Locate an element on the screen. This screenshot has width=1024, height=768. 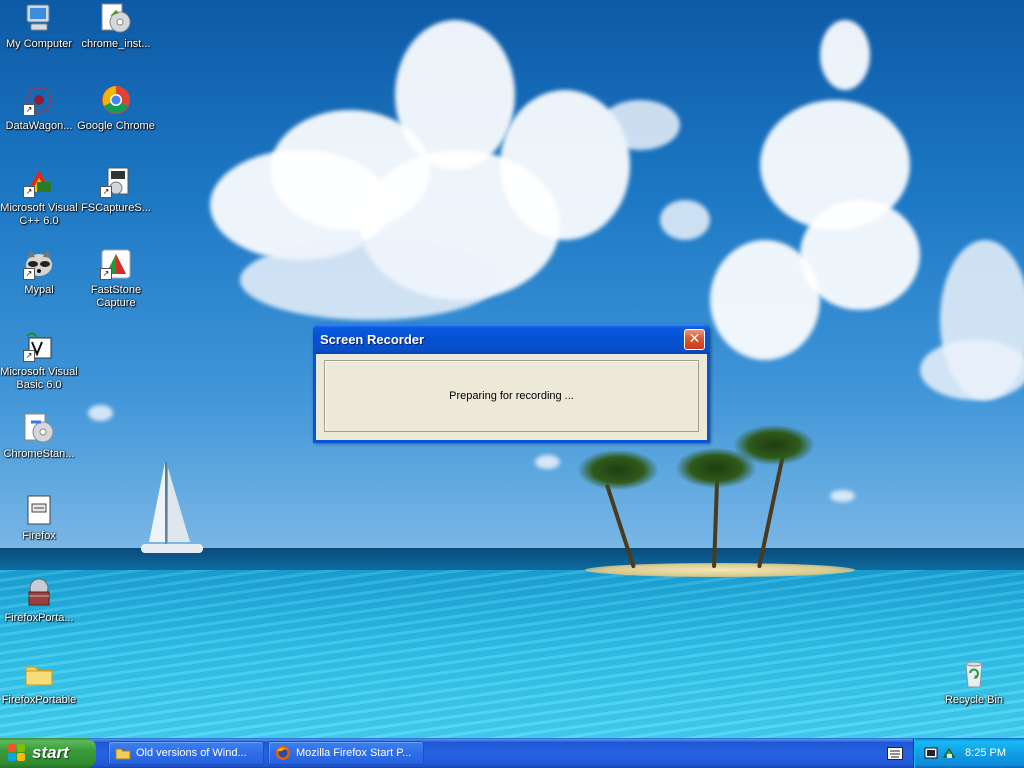
visual-basic-icon: ↗ is located at coordinates (39, 346).